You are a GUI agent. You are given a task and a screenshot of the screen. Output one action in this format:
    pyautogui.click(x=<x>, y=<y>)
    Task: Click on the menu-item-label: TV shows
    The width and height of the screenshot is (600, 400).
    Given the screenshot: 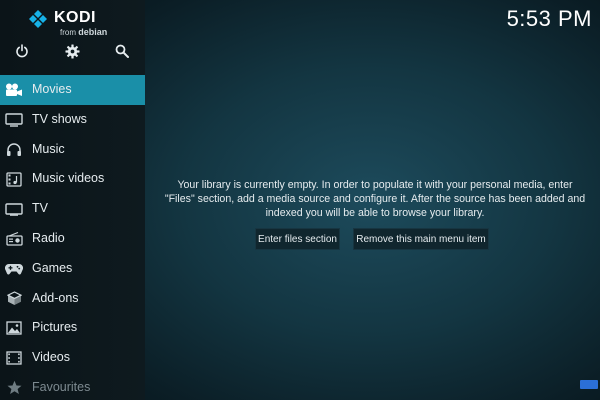 What is the action you would take?
    pyautogui.click(x=59, y=118)
    